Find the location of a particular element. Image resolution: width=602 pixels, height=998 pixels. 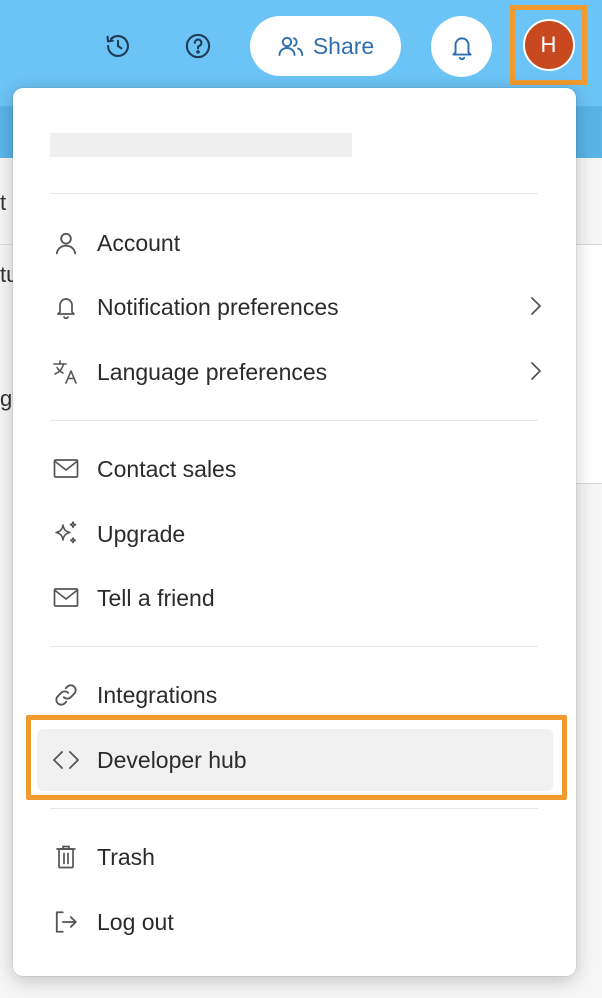

menu-item-tell-a-friend: Tell a friend is located at coordinates (295, 598).